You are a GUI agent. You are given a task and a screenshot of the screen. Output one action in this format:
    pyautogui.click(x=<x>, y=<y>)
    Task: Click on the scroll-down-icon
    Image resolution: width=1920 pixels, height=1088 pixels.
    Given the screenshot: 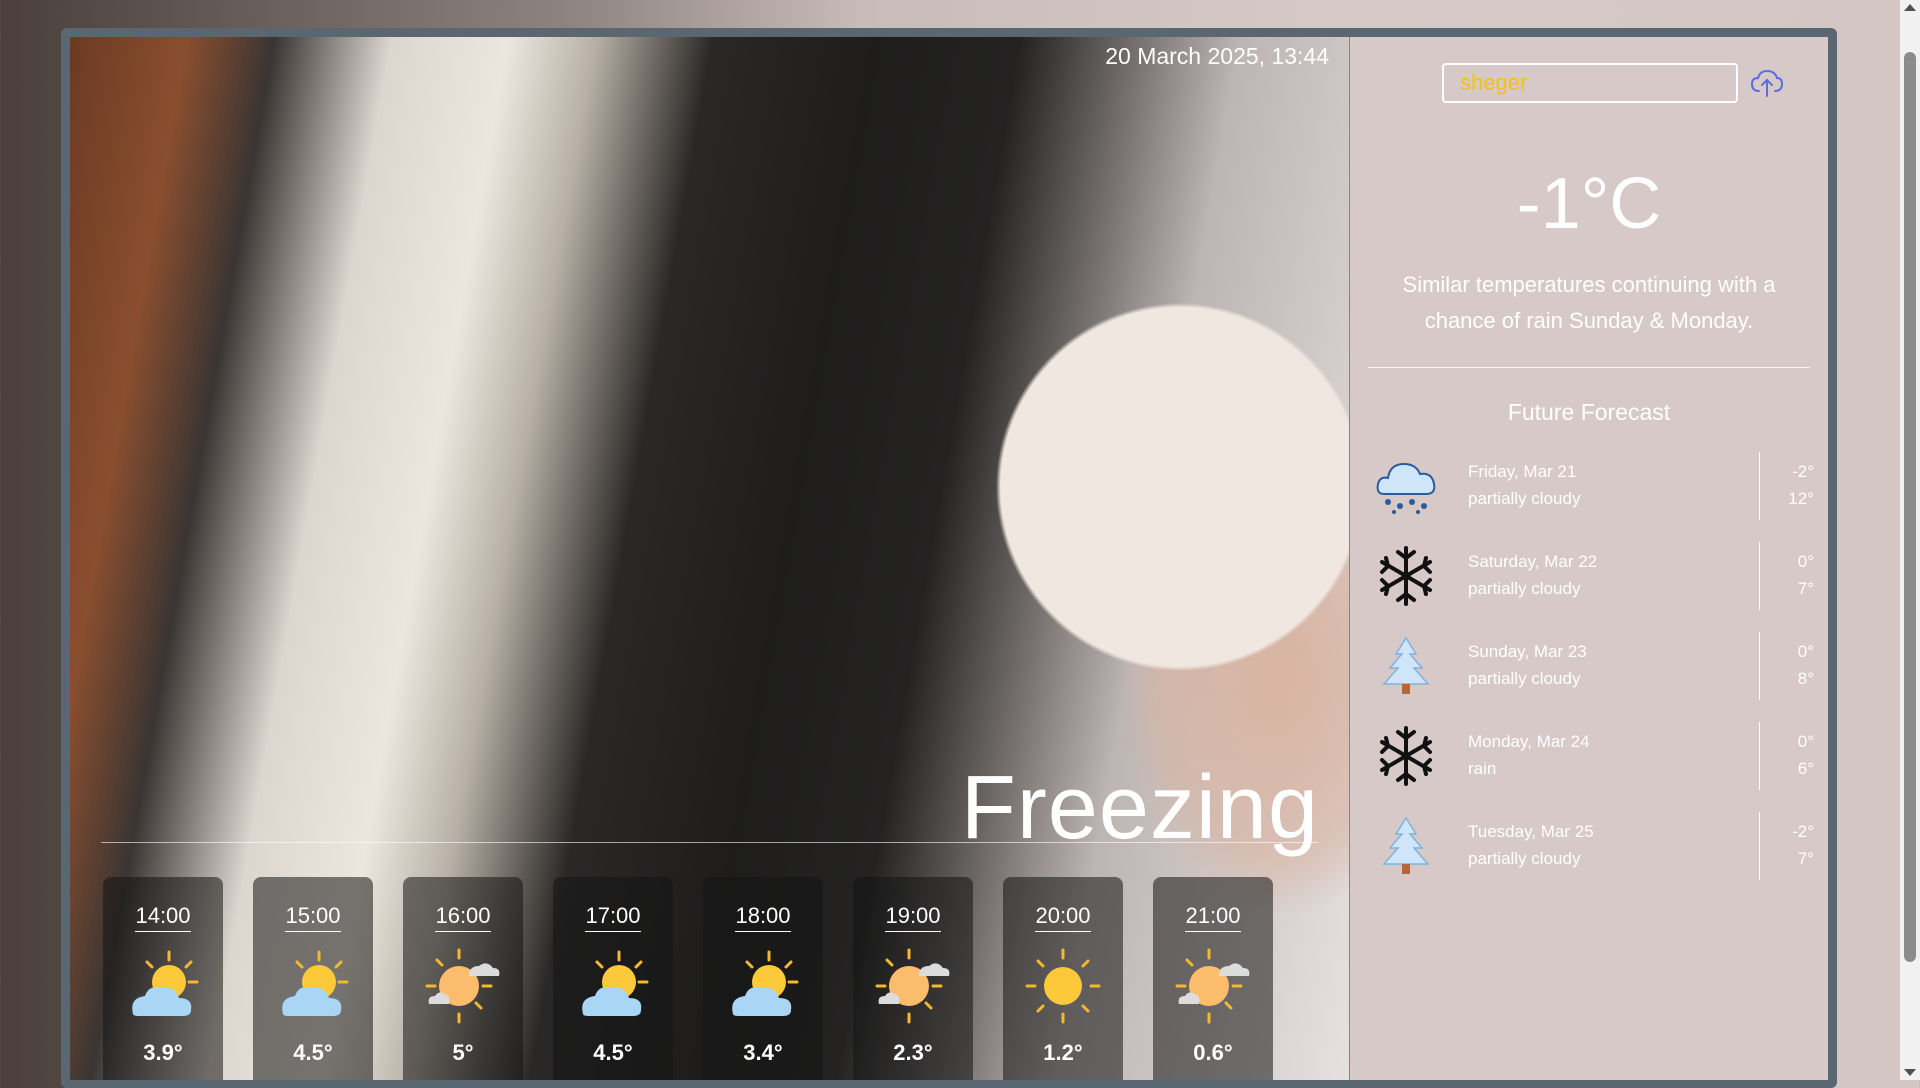 What is the action you would take?
    pyautogui.click(x=1910, y=1072)
    